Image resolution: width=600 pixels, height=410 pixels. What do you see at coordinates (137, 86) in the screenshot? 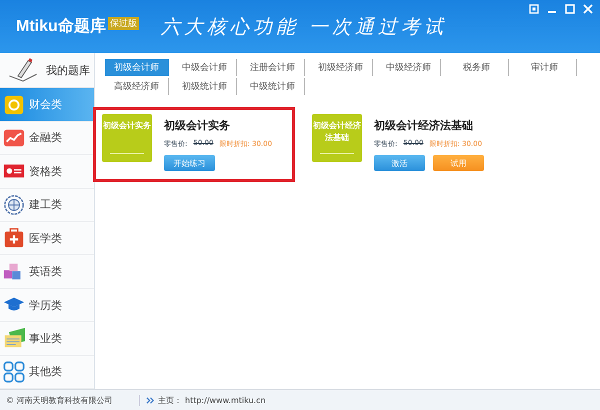
I see `category-tab: 高级经济师` at bounding box center [137, 86].